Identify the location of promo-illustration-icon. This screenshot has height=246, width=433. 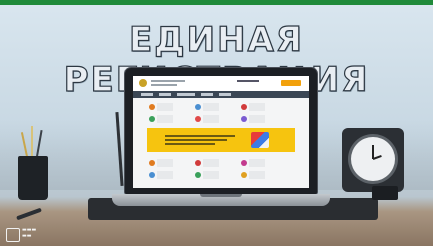
(260, 140).